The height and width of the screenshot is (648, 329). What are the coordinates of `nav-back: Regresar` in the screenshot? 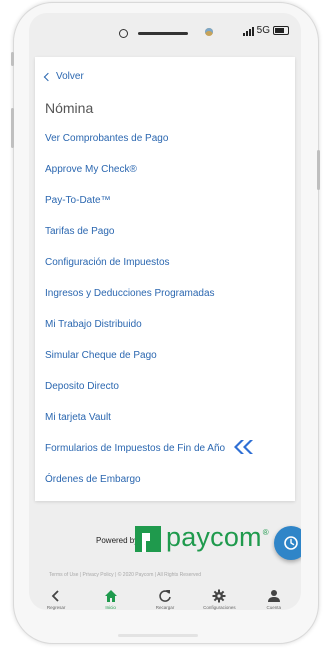 It's located at (56, 594).